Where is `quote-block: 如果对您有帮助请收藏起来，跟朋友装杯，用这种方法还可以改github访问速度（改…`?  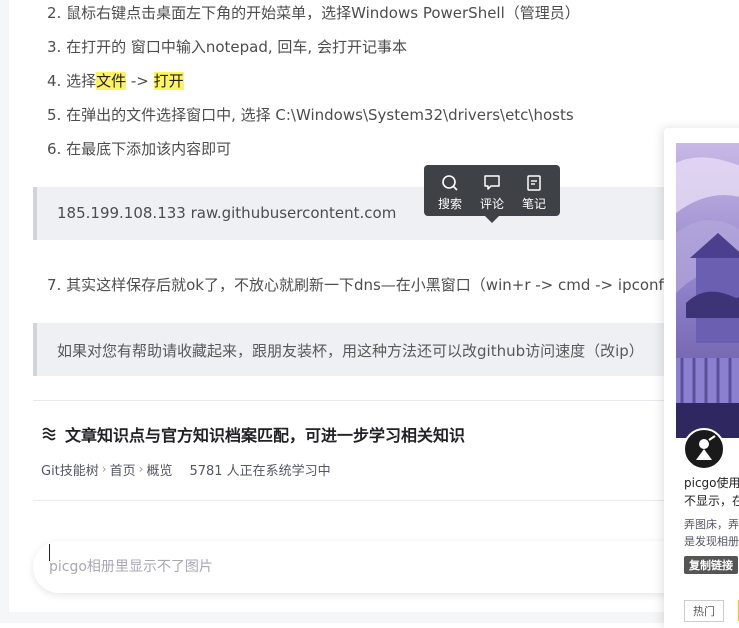
quote-block: 如果对您有帮助请收藏起来，跟朋友装杯，用这种方法还可以改github访问速度（改… is located at coordinates (386, 349).